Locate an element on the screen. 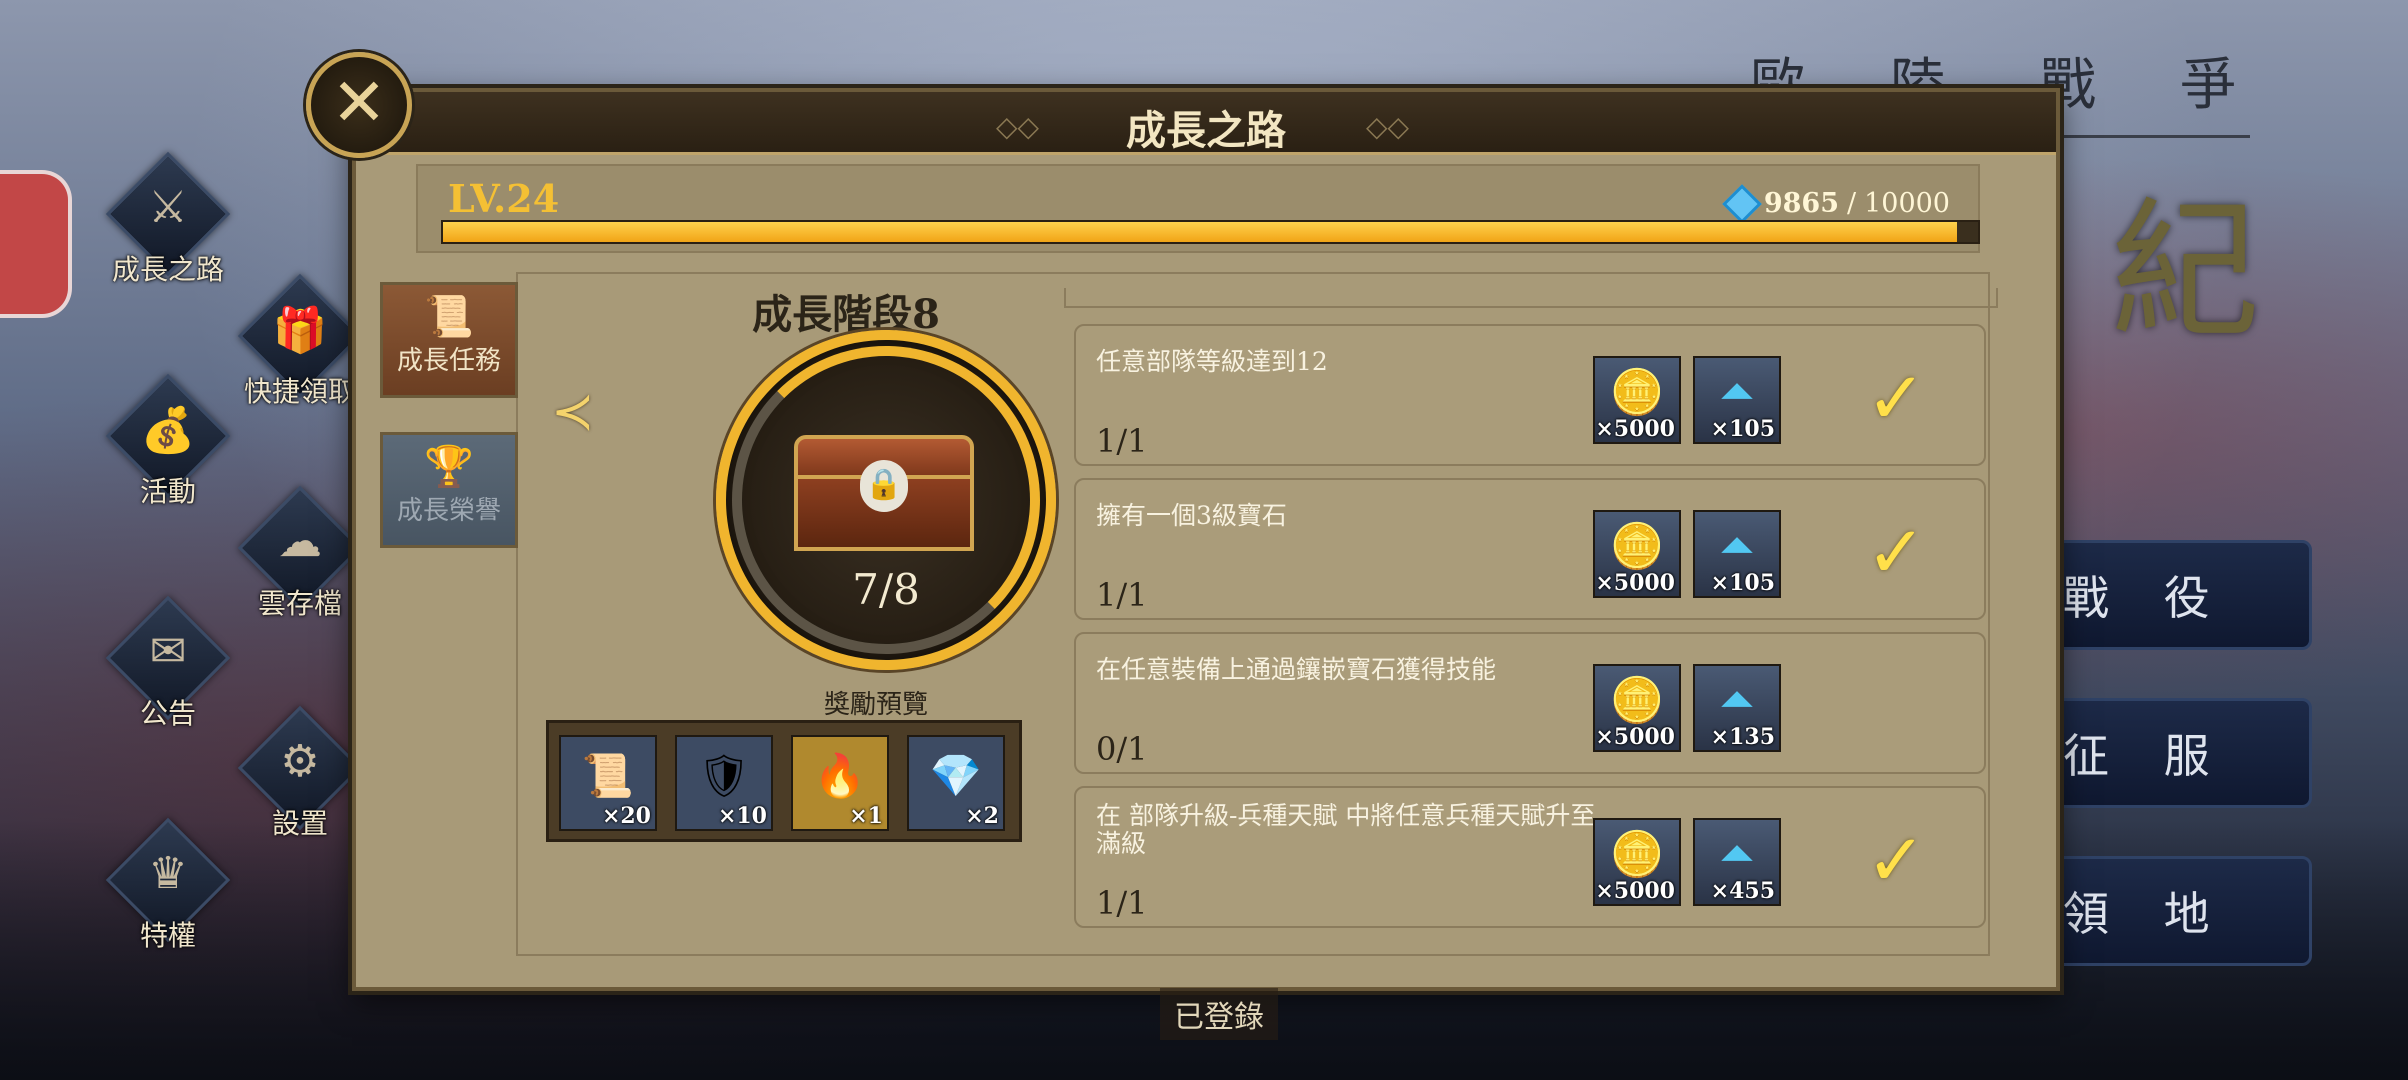 Image resolution: width=2408 pixels, height=1080 pixels. reward-quantity: ×455 is located at coordinates (1742, 891).